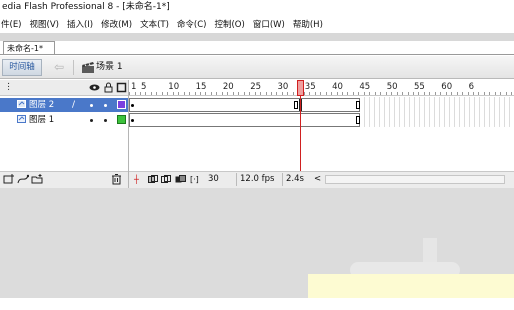  Describe the element at coordinates (194, 179) in the screenshot. I see `onion-markers-icon: [·]` at that location.